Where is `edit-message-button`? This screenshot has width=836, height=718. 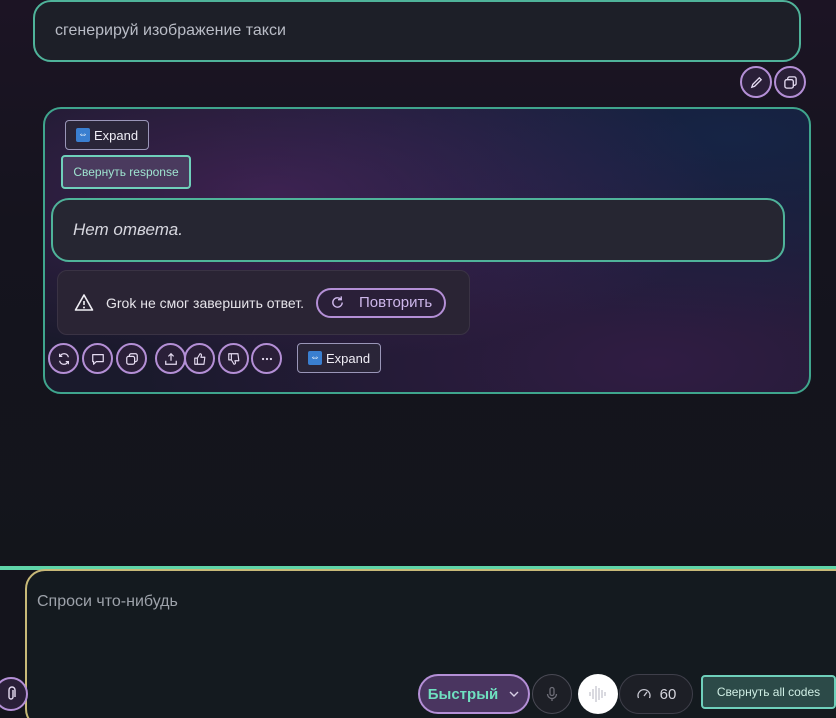
edit-message-button is located at coordinates (756, 82).